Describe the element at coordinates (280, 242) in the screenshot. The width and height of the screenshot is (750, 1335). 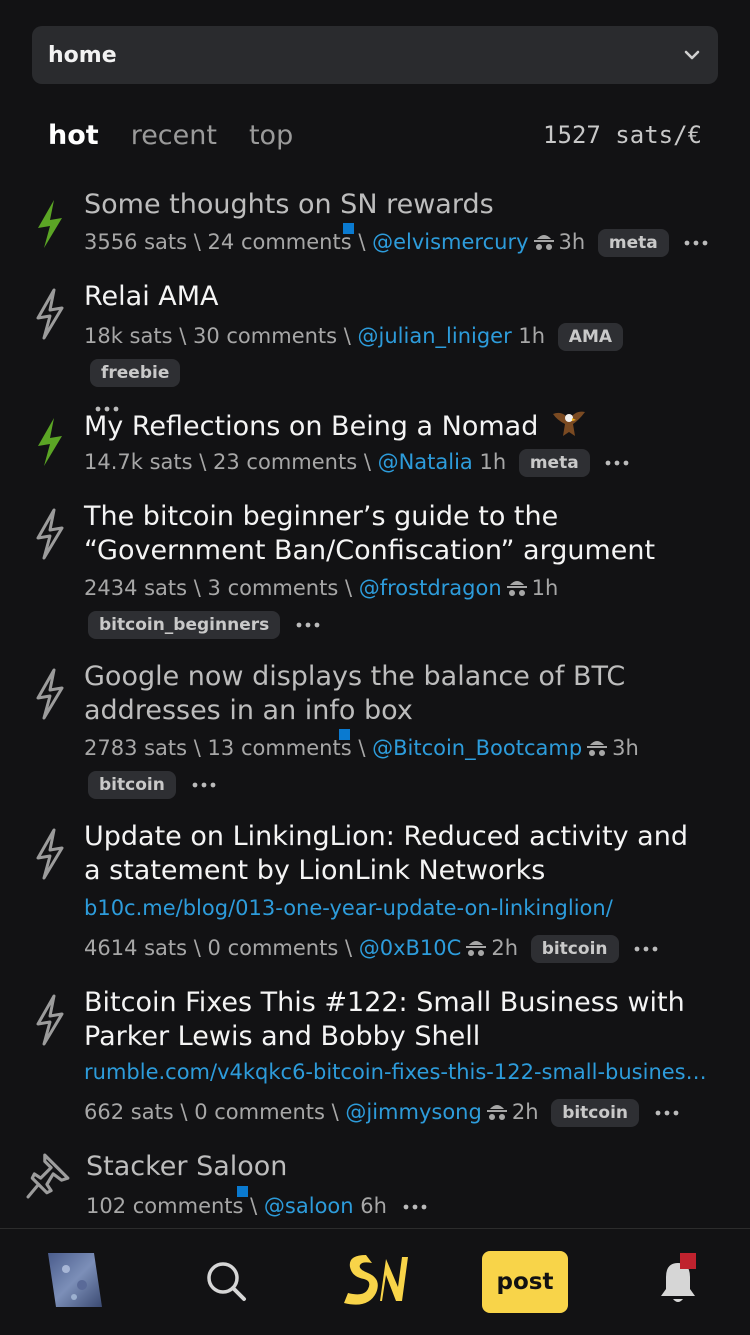
I see `item-comments: 24 comments` at that location.